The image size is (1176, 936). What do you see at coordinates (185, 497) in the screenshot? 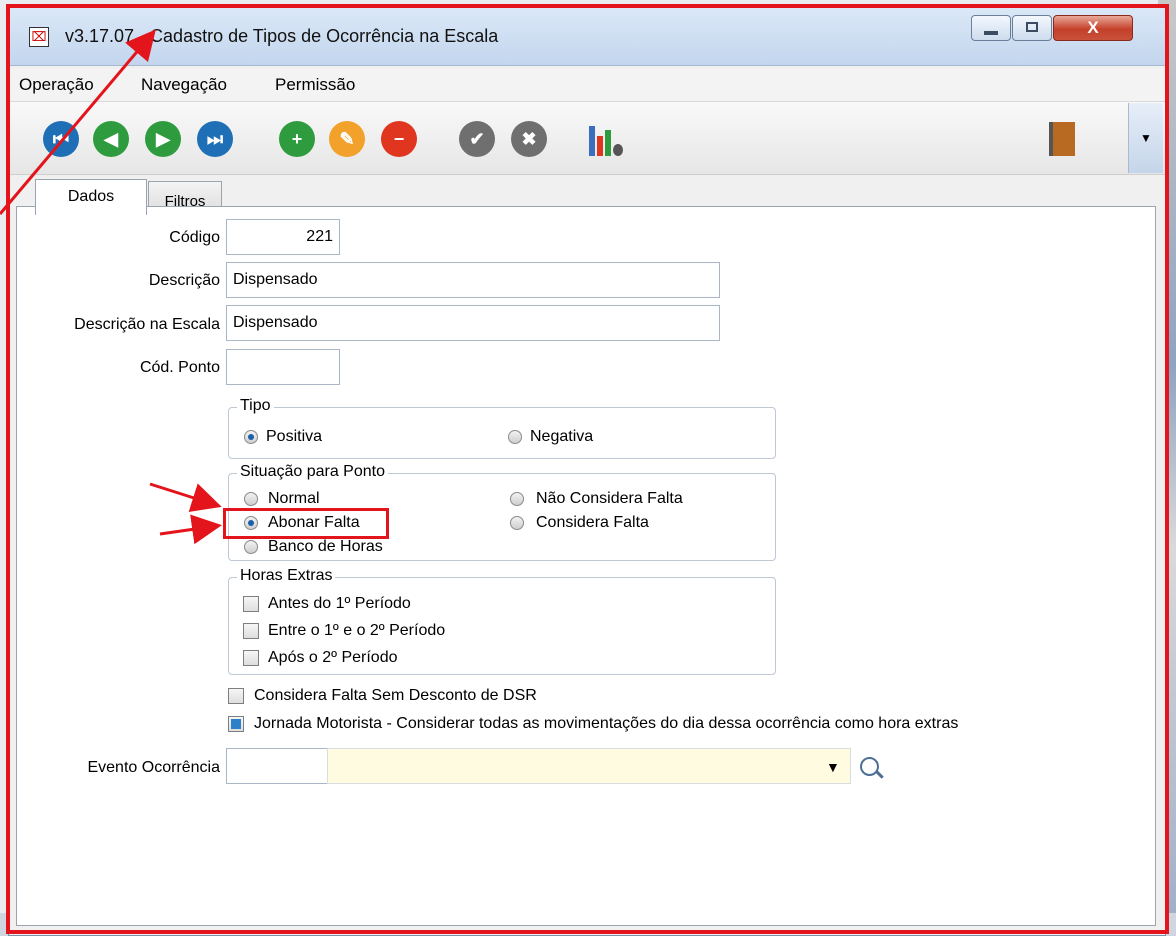
I see `arrow-to-normal` at bounding box center [185, 497].